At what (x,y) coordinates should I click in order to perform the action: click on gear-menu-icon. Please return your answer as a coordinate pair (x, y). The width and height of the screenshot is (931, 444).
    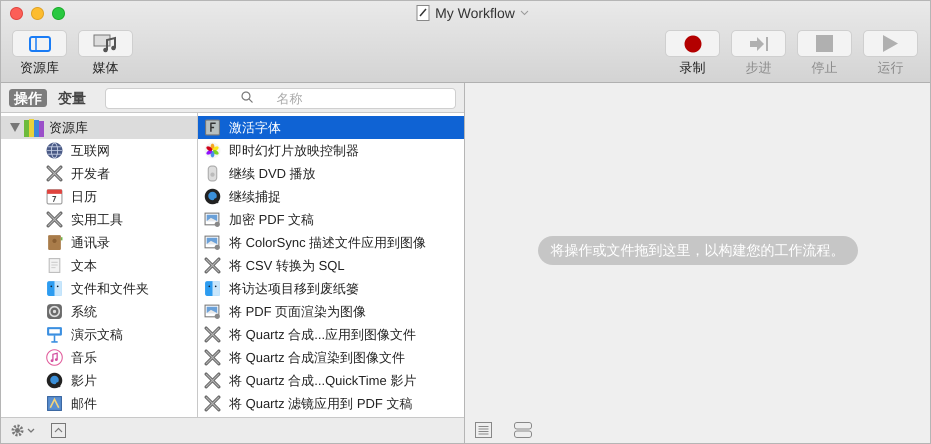
    Looking at the image, I should click on (24, 430).